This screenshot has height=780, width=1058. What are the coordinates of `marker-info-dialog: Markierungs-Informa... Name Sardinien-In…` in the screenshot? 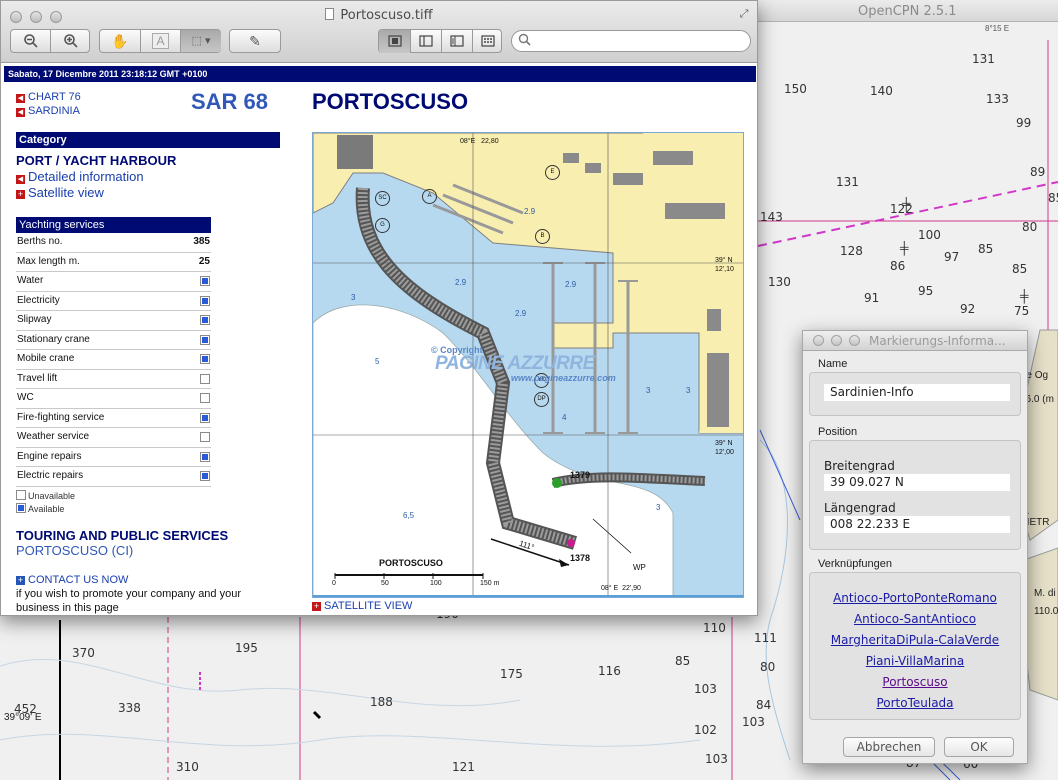 It's located at (915, 547).